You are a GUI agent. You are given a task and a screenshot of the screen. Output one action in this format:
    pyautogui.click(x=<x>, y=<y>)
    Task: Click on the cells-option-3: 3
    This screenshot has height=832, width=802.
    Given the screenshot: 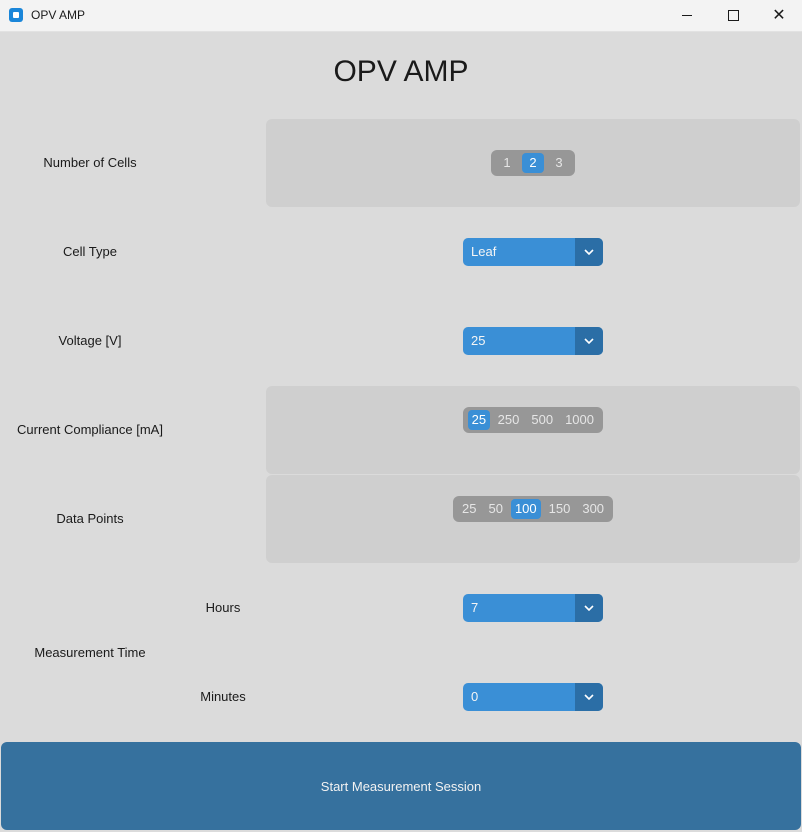 What is the action you would take?
    pyautogui.click(x=559, y=163)
    